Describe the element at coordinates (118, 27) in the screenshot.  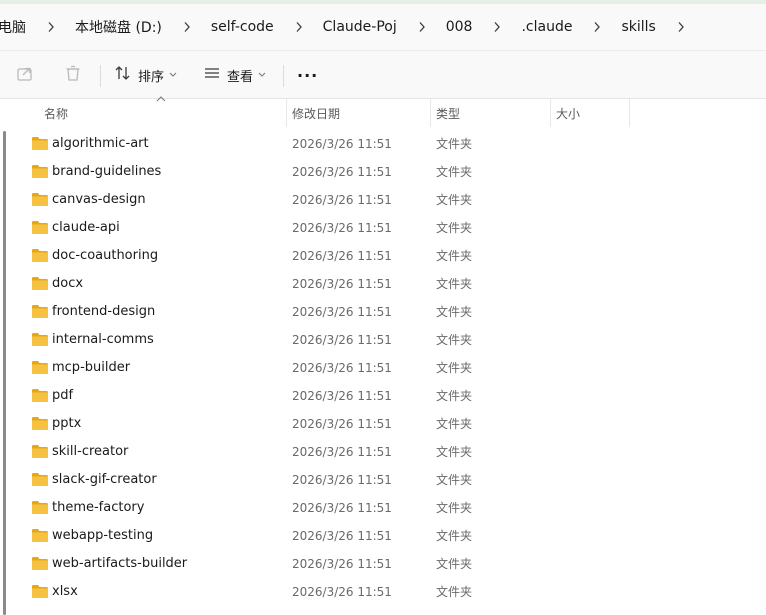
I see `breadcrumb-item: 本地磁盘 (D:)` at that location.